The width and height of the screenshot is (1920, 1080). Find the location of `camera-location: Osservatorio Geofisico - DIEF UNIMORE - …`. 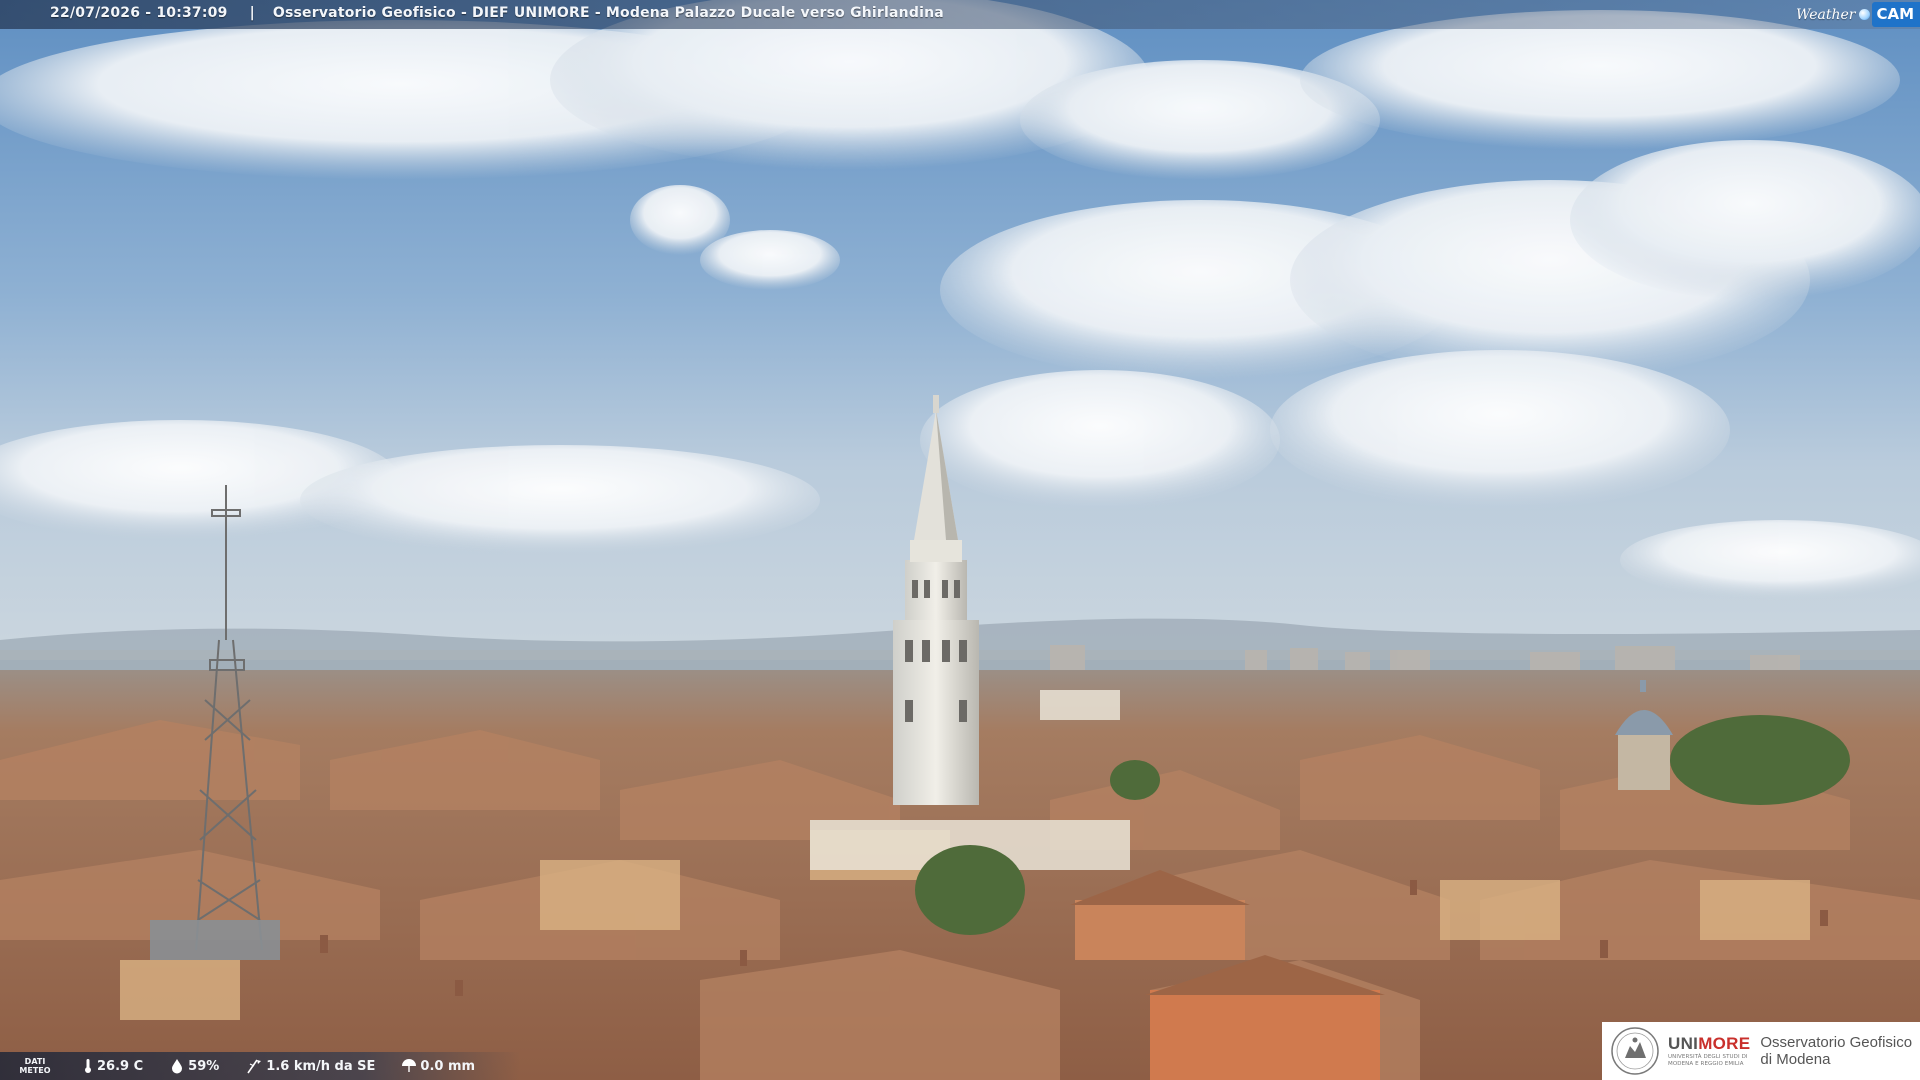

camera-location: Osservatorio Geofisico - DIEF UNIMORE - … is located at coordinates (608, 13).